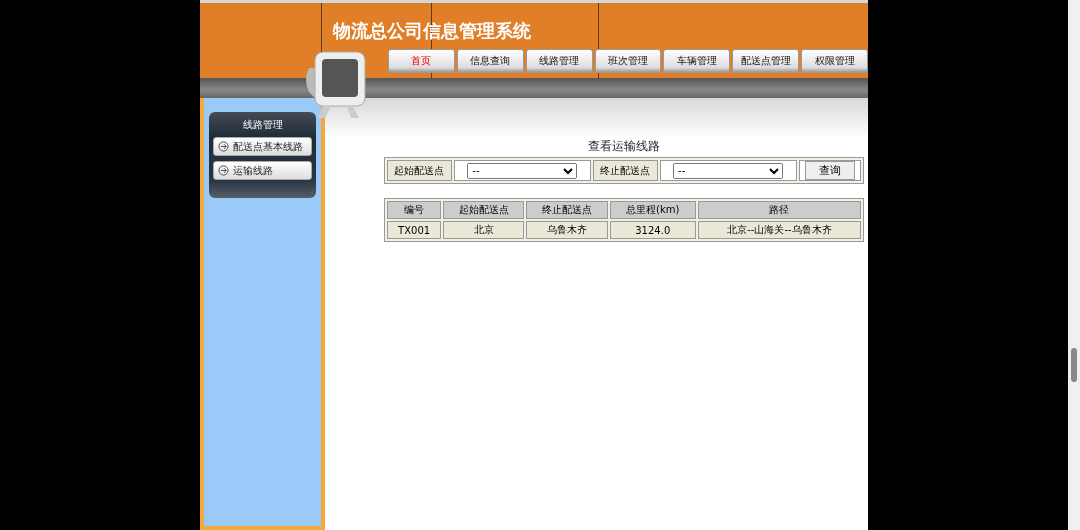 The height and width of the screenshot is (530, 1080). Describe the element at coordinates (624, 146) in the screenshot. I see `page-title: 查看运输线路` at that location.